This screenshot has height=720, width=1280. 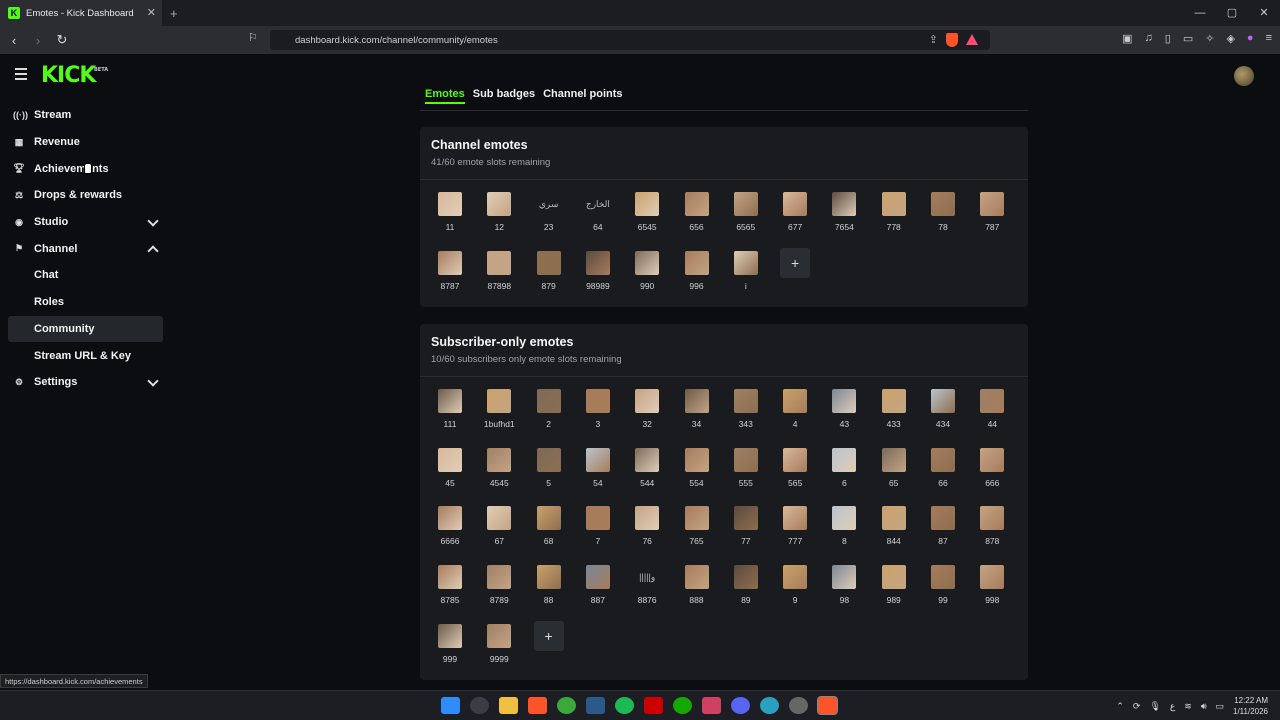 I want to click on sidebar-item-drops: ⚖ Drops & rewards, so click(x=85, y=195).